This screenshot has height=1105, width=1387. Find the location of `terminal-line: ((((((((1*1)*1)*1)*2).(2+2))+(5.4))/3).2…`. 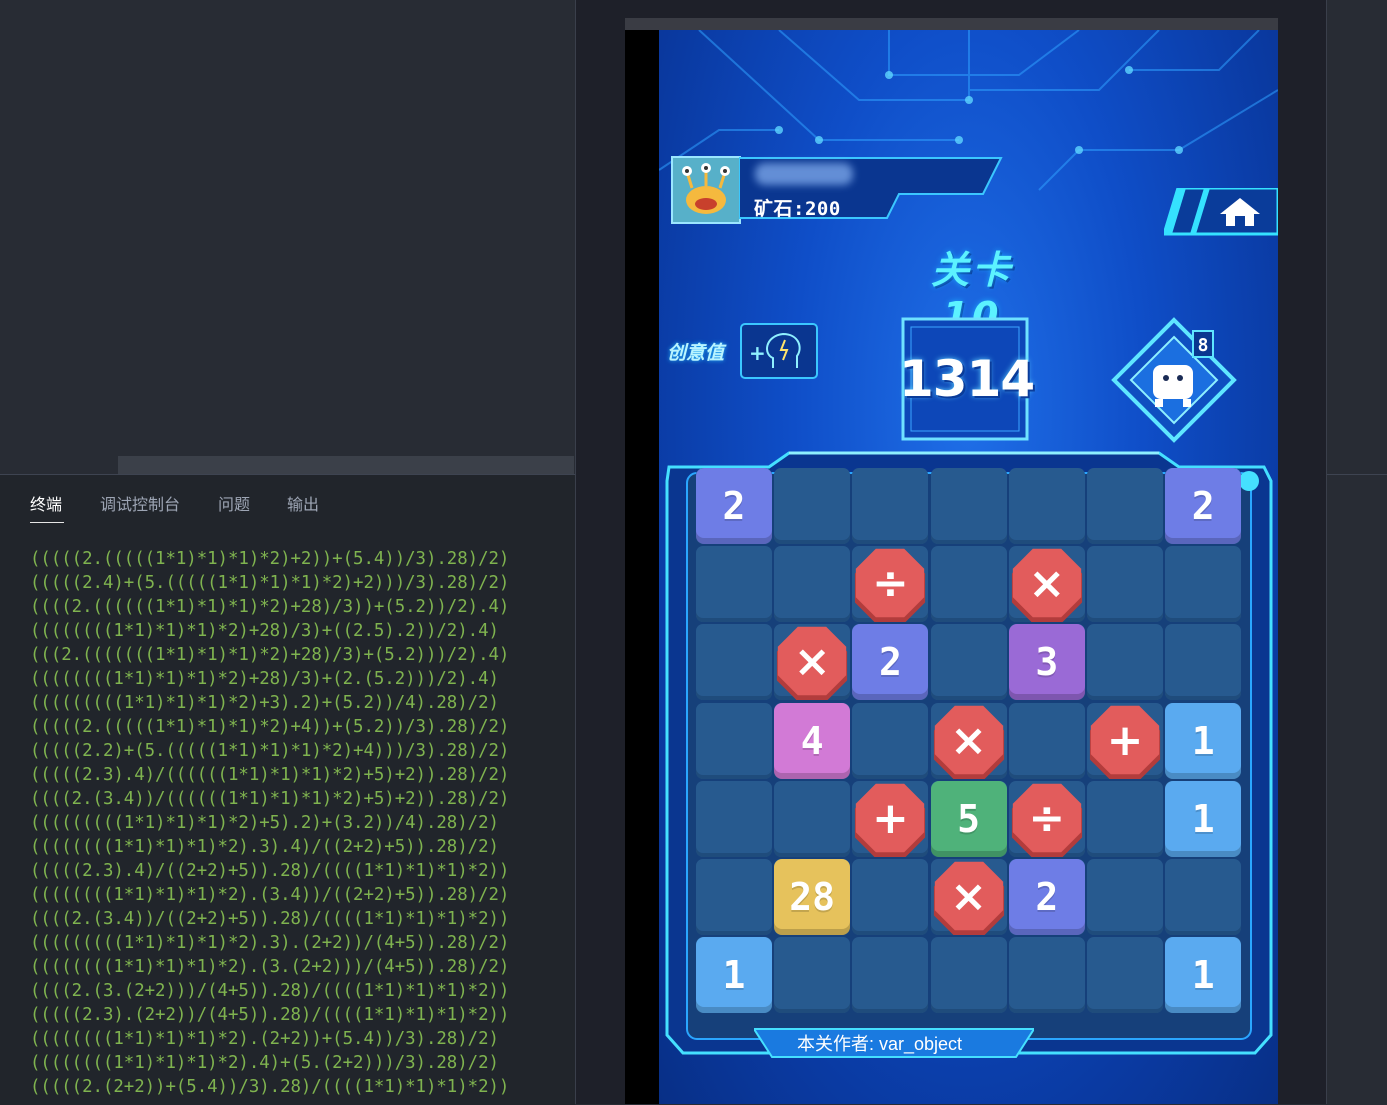

terminal-line: ((((((((1*1)*1)*1)*2).(2+2))+(5.4))/3).2… is located at coordinates (264, 1039).